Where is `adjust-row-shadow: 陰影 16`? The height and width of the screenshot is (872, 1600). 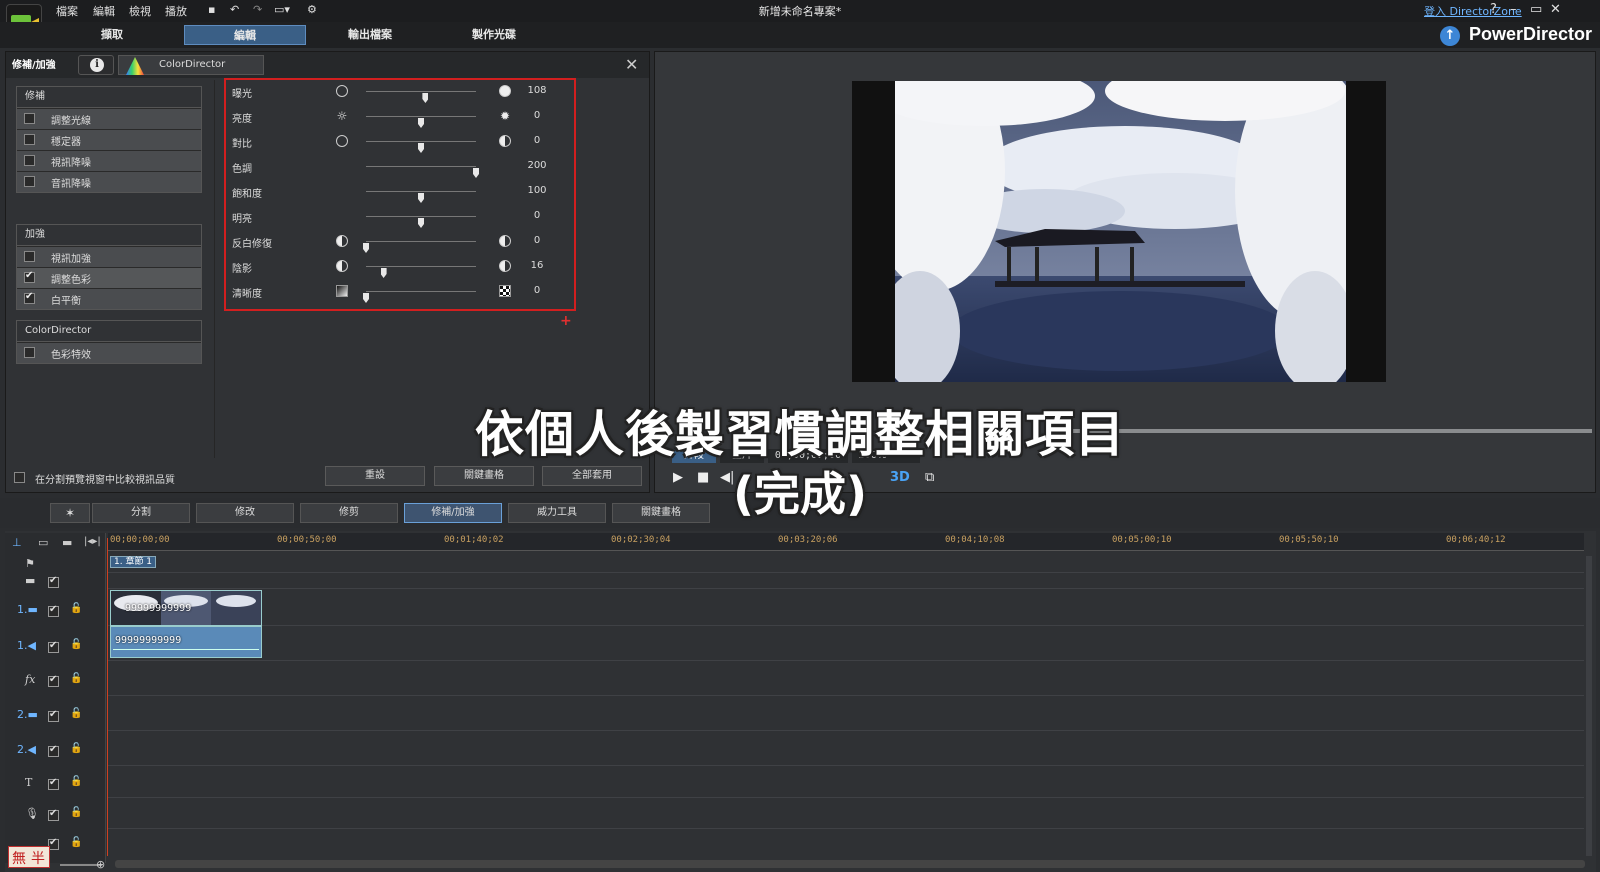
adjust-row-shadow: 陰影 16 is located at coordinates (397, 267).